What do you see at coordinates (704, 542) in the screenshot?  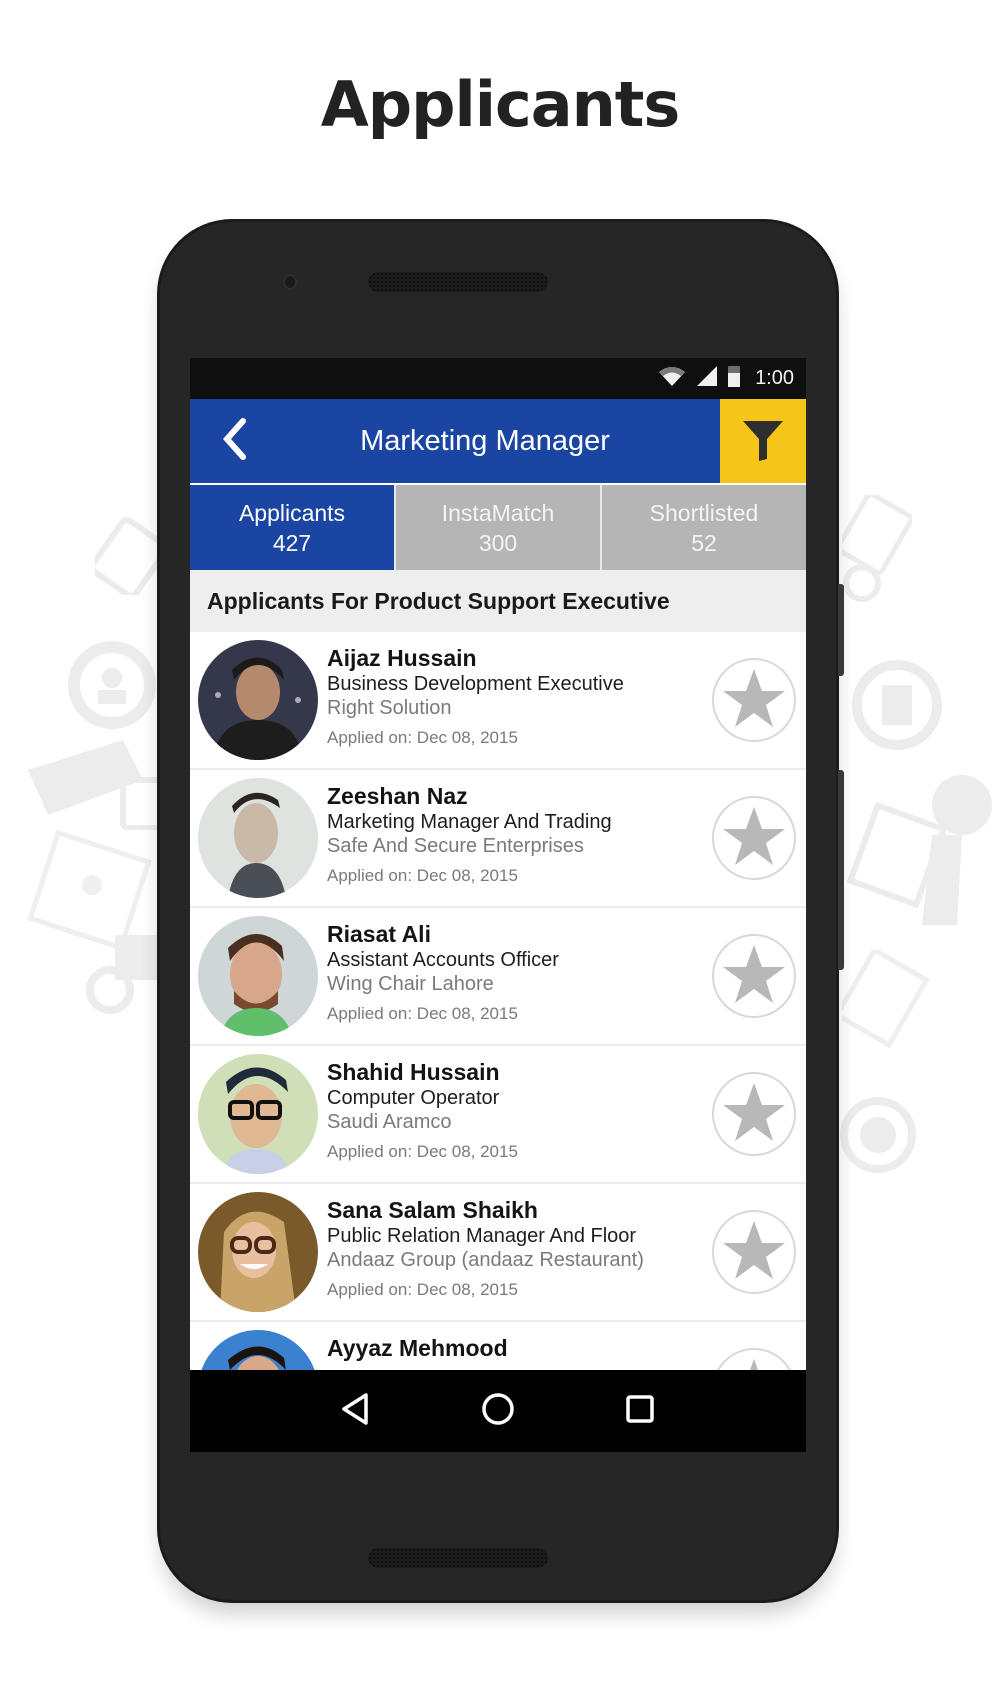 I see `tab-count: 52` at bounding box center [704, 542].